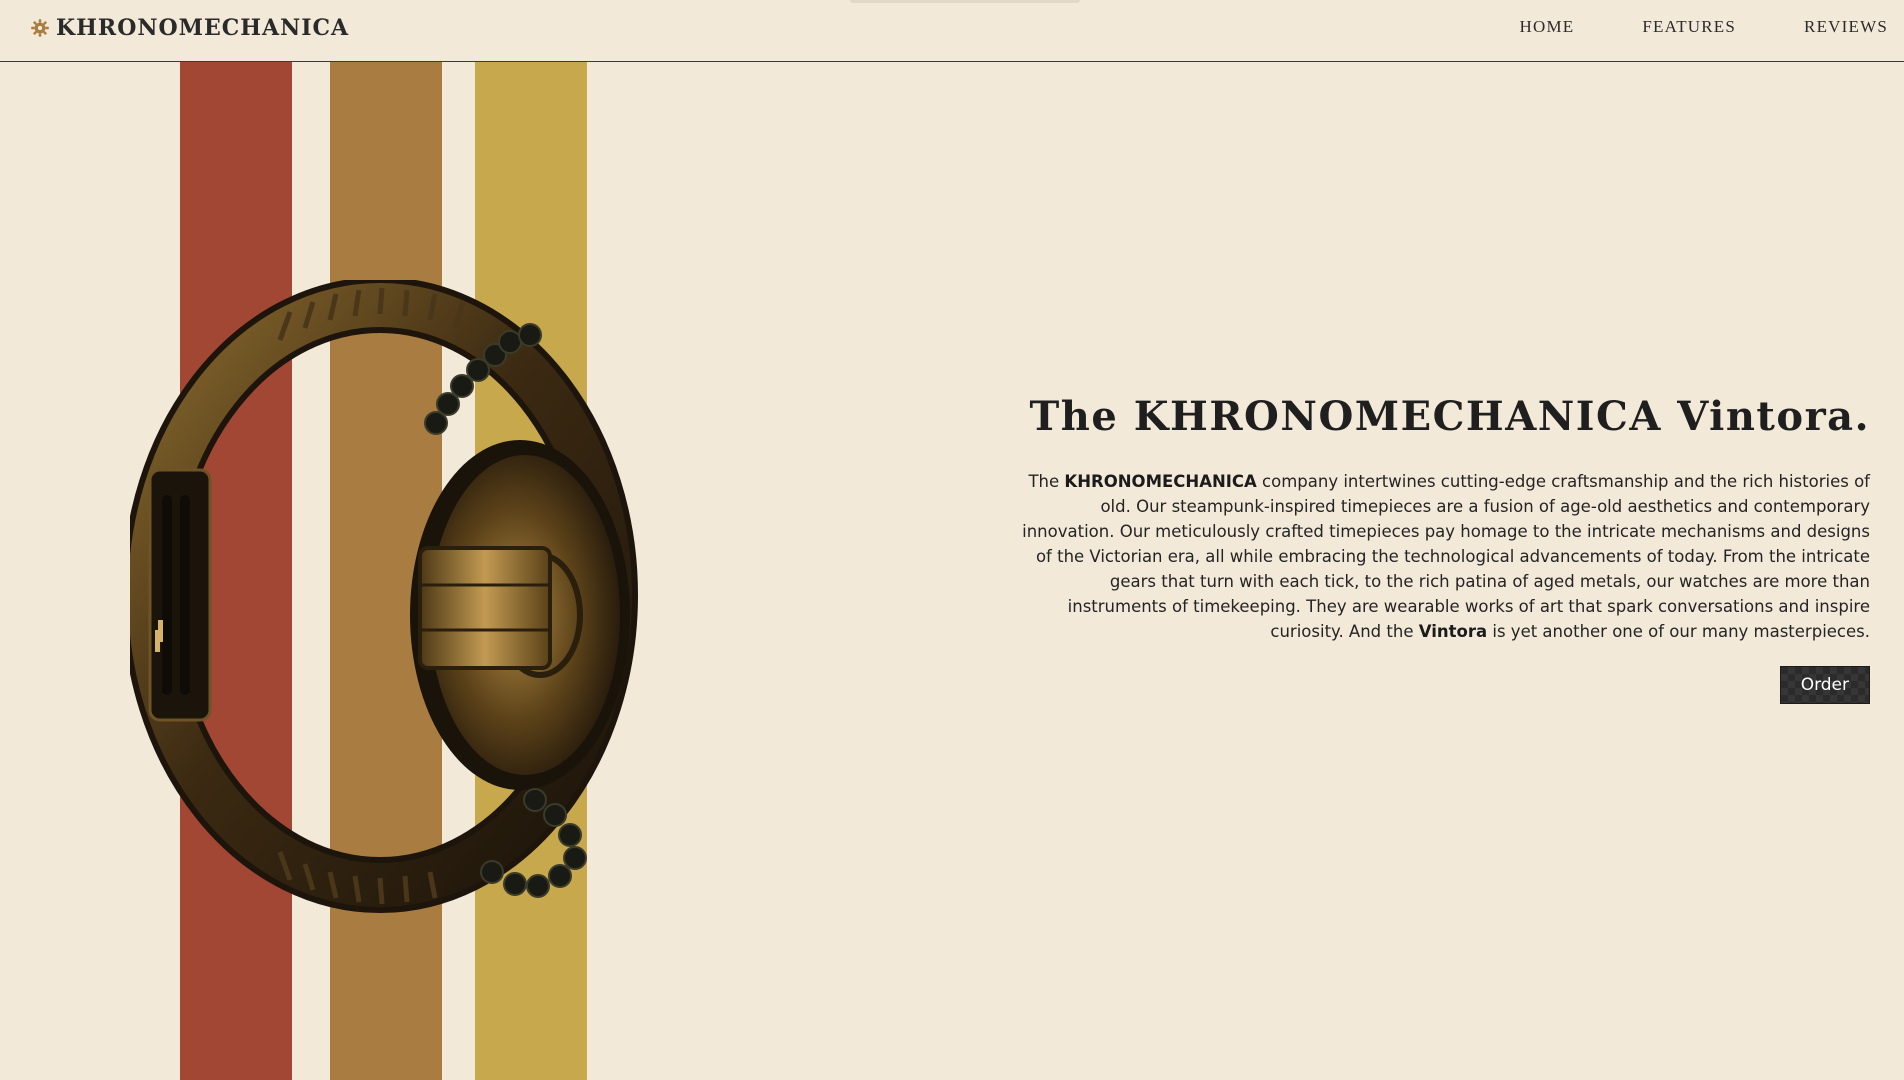 Image resolution: width=1904 pixels, height=1080 pixels. I want to click on site-header: KHRONOMECHANICA HOME FEATURES REVIEWS, so click(952, 31).